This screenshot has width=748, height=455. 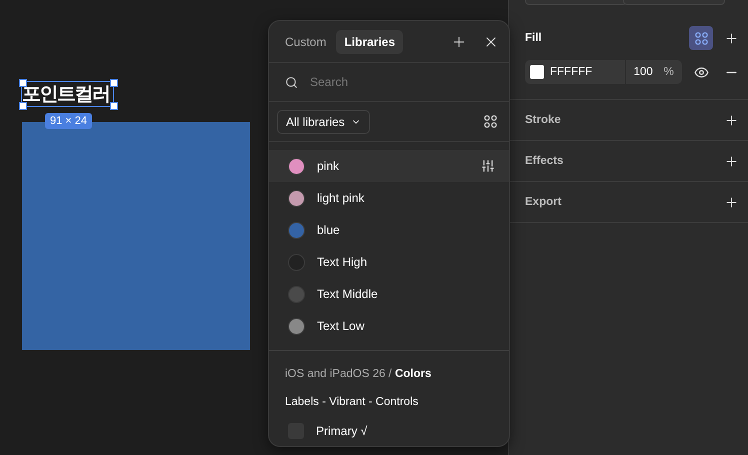 What do you see at coordinates (68, 121) in the screenshot?
I see `size-badge: 91 × 24` at bounding box center [68, 121].